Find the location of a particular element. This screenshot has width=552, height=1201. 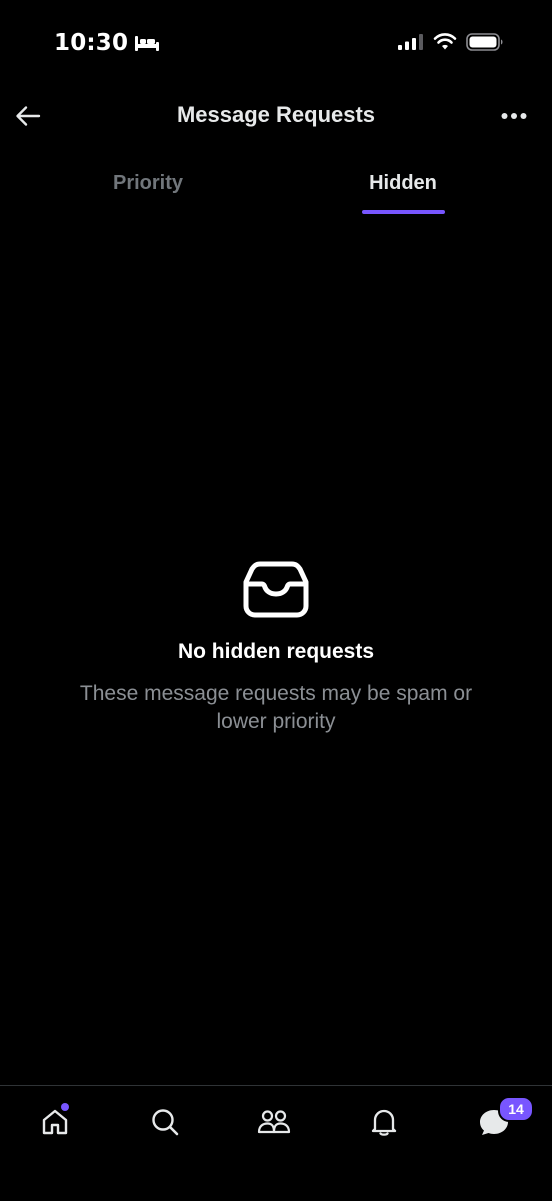

messages-unread-badge: 14 is located at coordinates (516, 1109).